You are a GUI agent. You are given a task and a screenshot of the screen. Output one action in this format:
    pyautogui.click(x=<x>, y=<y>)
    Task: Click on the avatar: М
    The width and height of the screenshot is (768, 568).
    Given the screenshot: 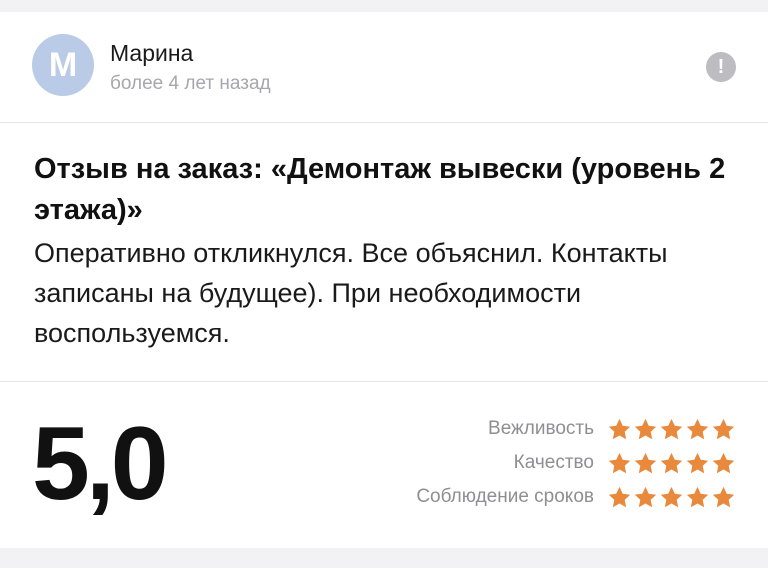 What is the action you would take?
    pyautogui.click(x=63, y=65)
    